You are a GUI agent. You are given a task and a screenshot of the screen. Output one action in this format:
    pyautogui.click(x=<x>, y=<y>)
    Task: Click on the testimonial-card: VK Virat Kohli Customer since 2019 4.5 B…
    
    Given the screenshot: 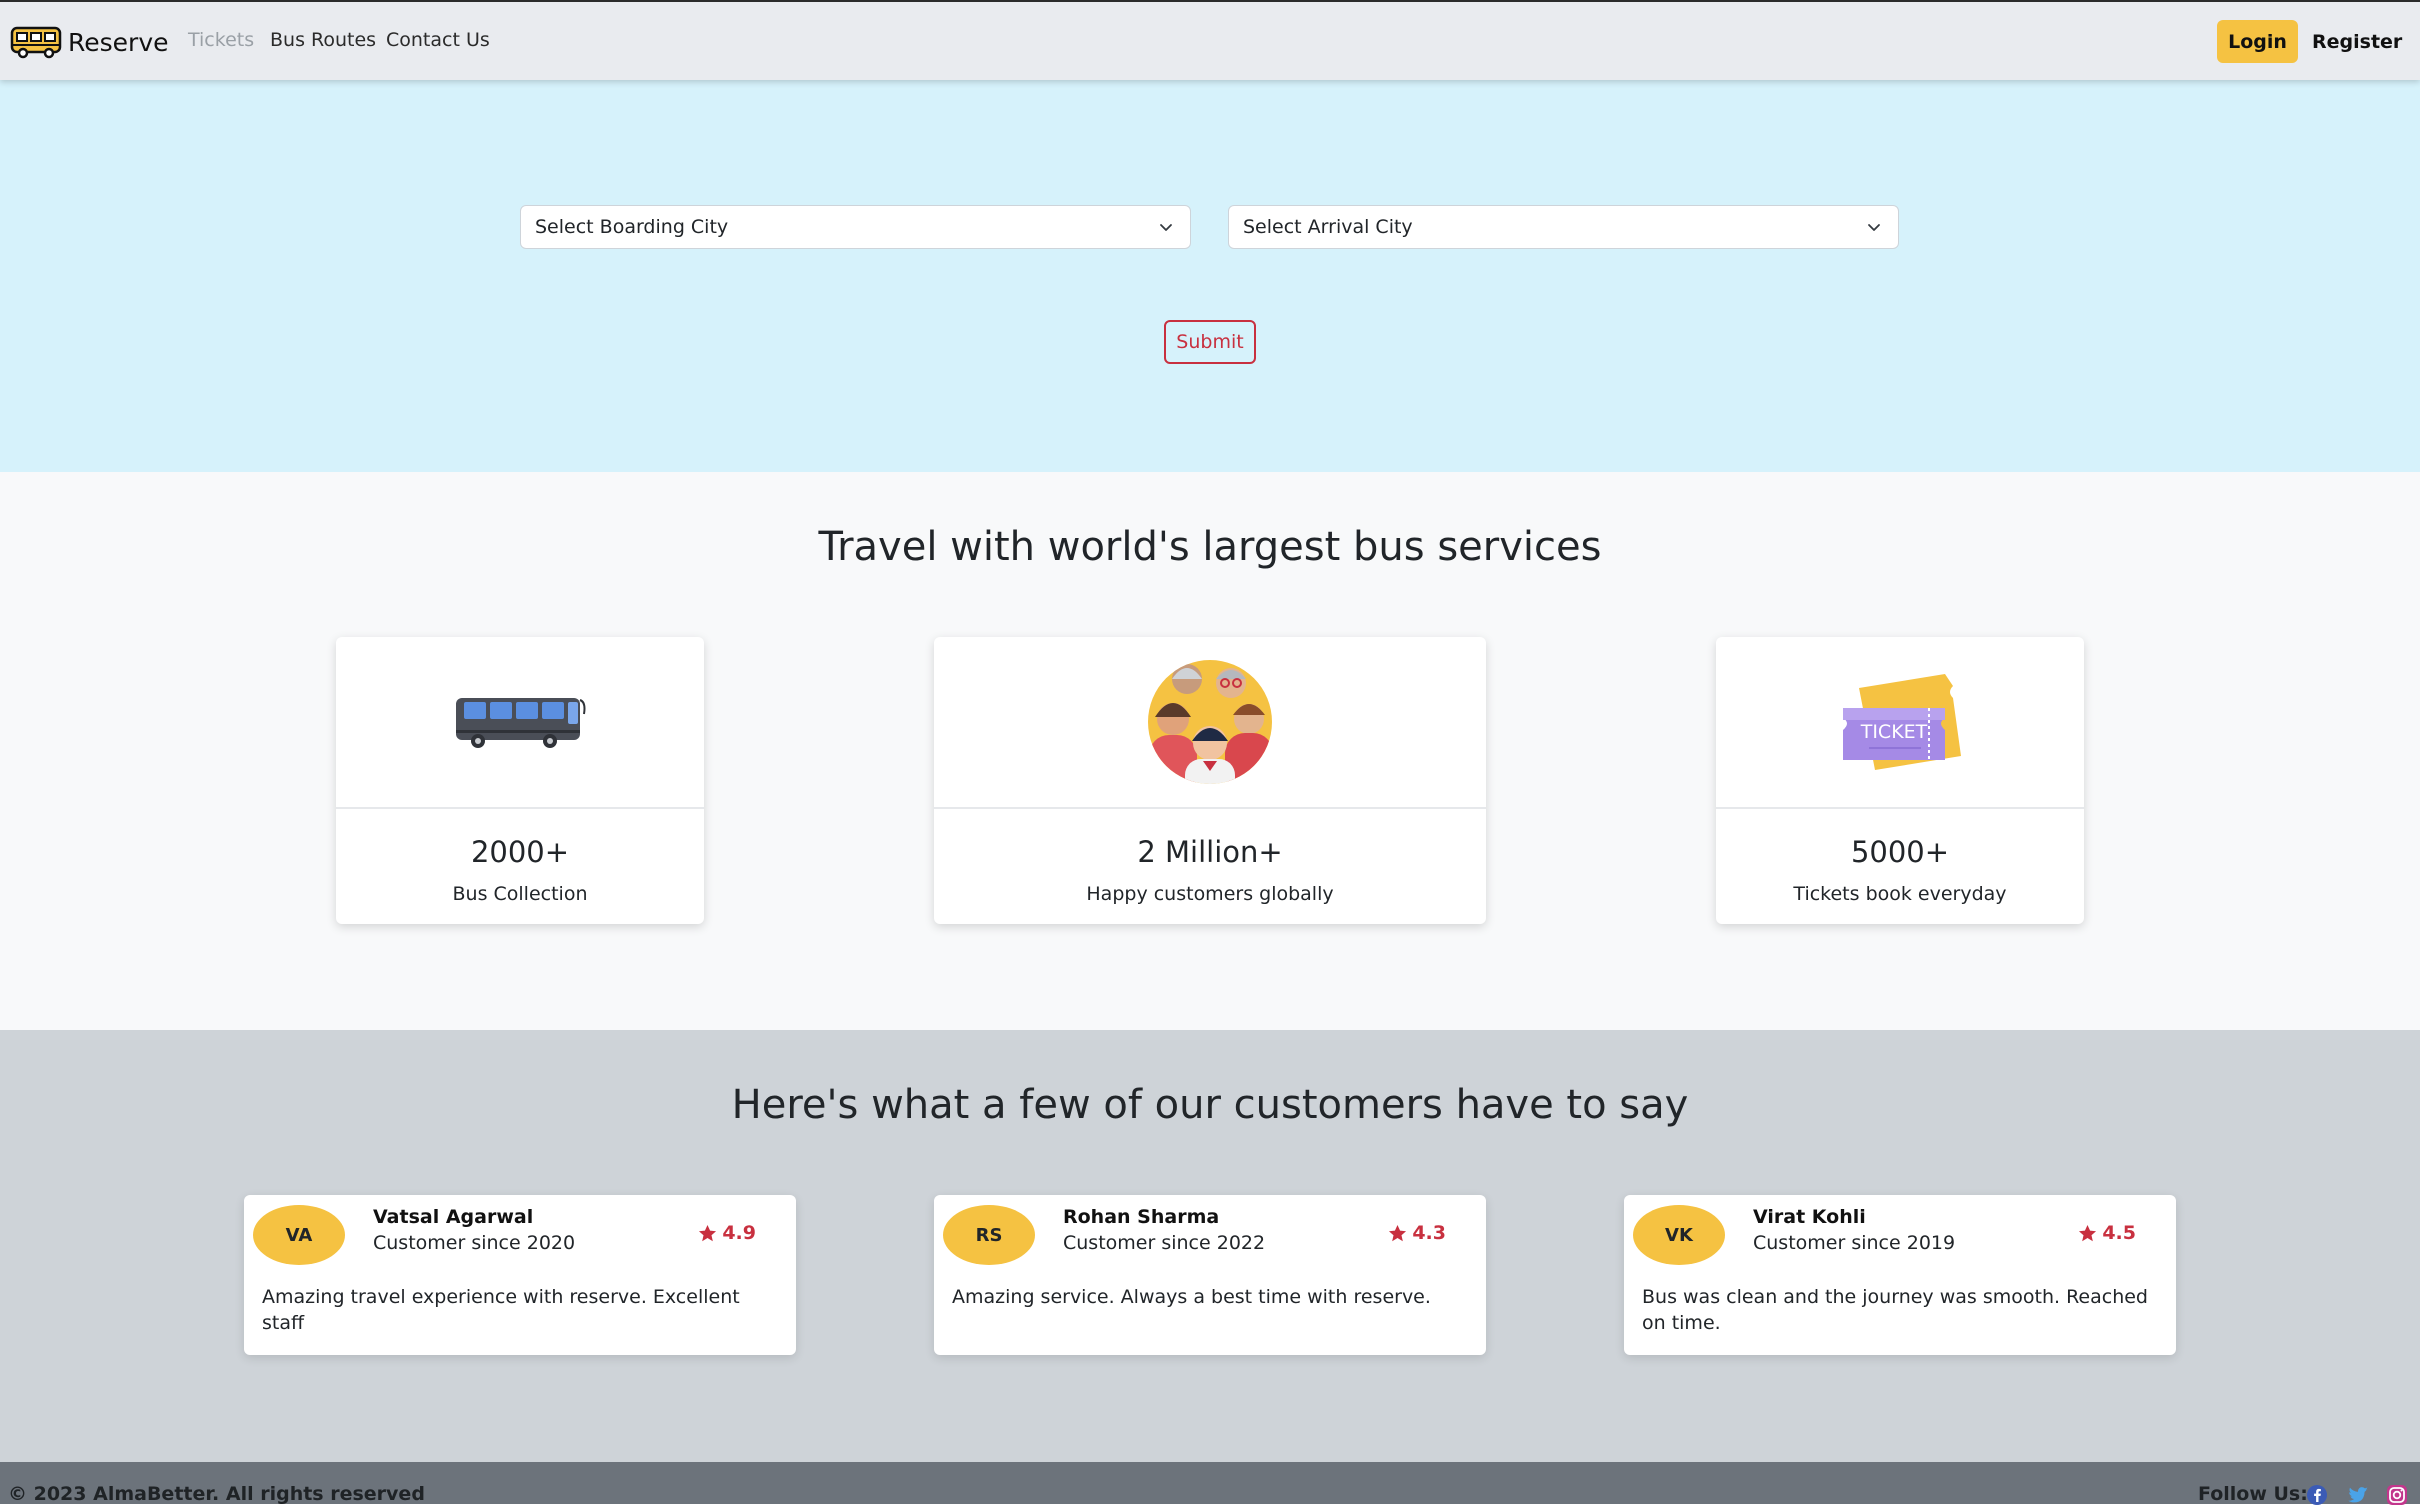 What is the action you would take?
    pyautogui.click(x=1900, y=1275)
    